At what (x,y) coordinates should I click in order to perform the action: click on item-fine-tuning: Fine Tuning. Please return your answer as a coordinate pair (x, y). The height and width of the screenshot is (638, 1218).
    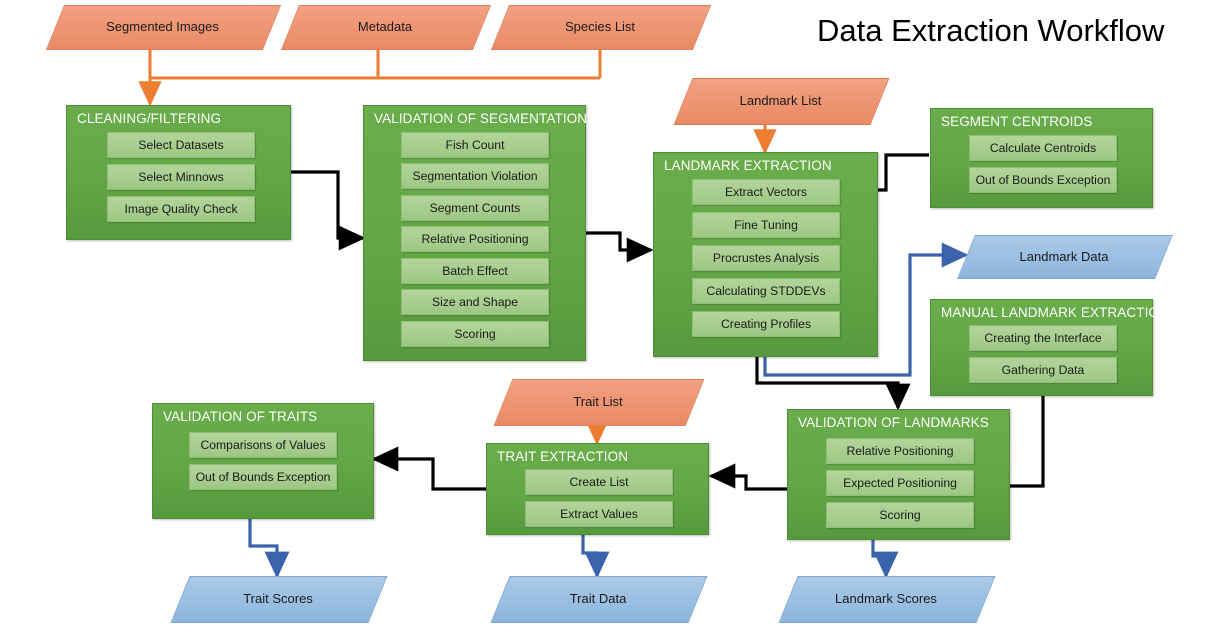
    Looking at the image, I should click on (766, 225).